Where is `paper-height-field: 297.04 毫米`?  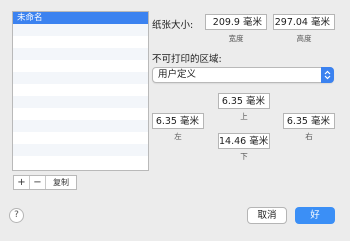 paper-height-field: 297.04 毫米 is located at coordinates (304, 22).